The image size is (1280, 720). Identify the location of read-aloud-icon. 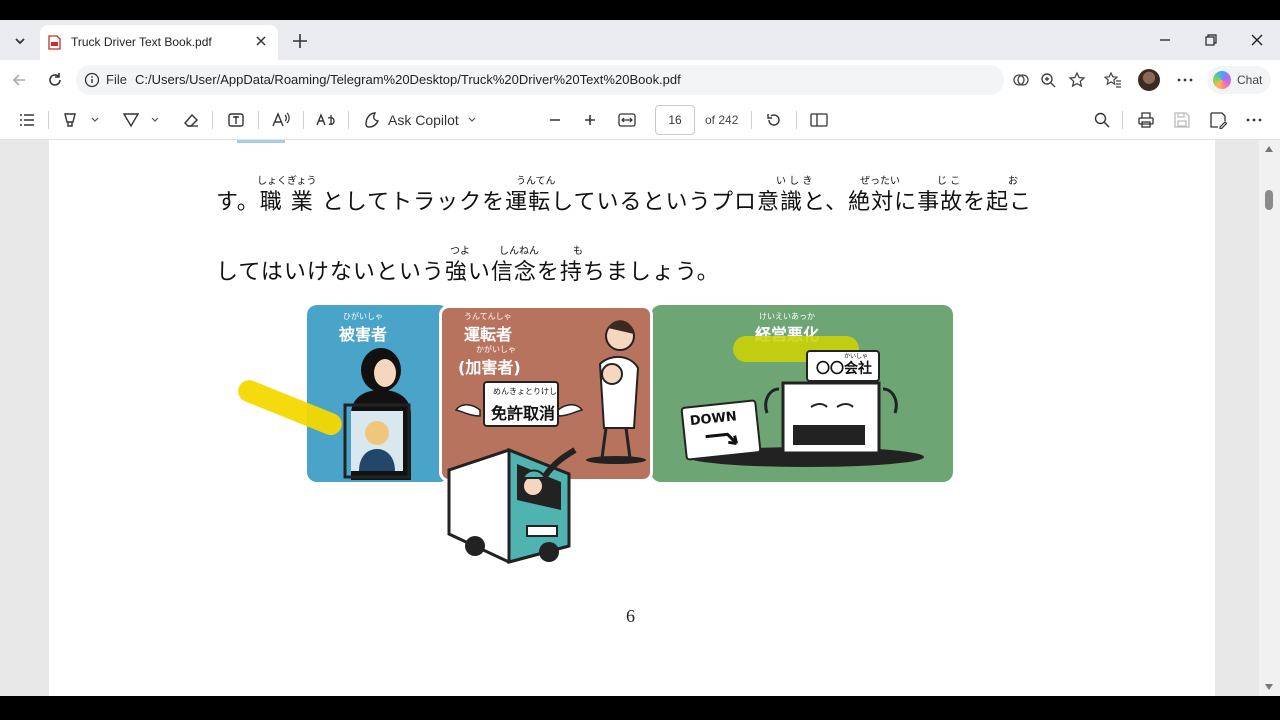
(281, 120).